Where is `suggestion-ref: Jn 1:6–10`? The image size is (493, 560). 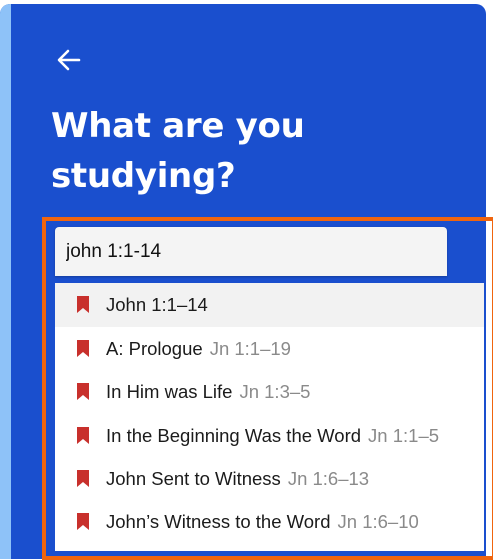
suggestion-ref: Jn 1:6–10 is located at coordinates (378, 521).